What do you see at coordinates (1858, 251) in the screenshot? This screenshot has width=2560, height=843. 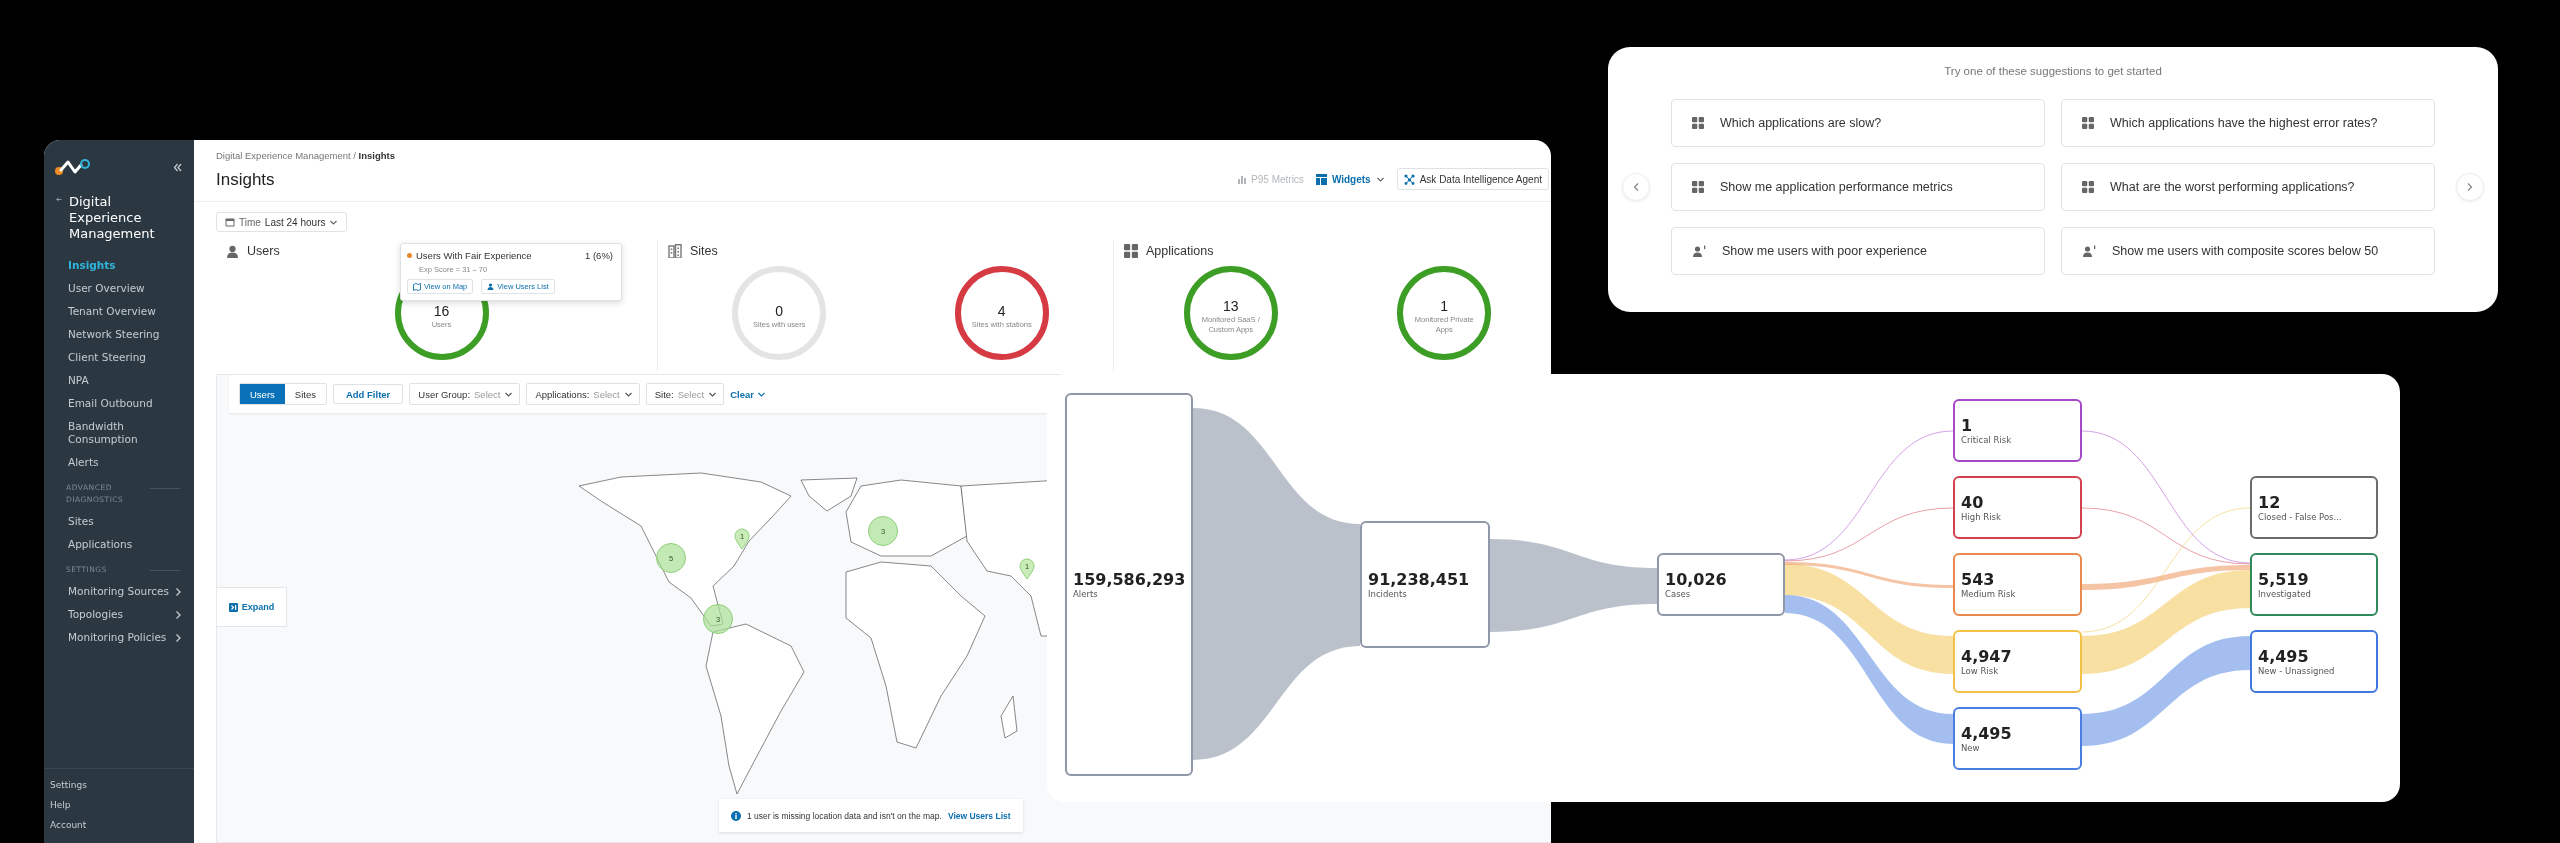 I see `suggestion-card: Show me users with poor experience` at bounding box center [1858, 251].